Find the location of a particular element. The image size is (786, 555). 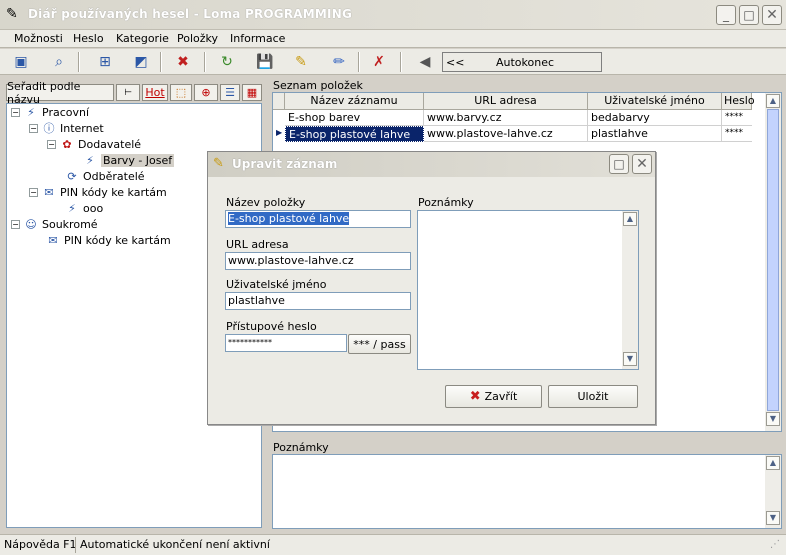

save-icon: 💾 is located at coordinates (265, 62).